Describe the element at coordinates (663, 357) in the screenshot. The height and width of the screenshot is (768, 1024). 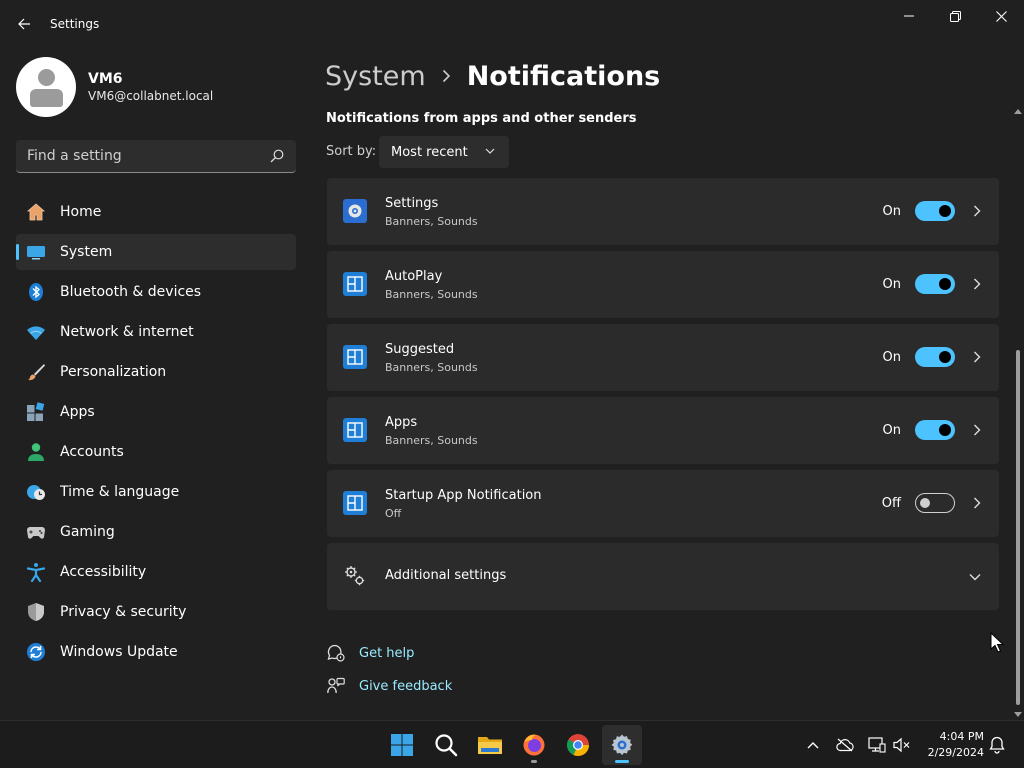
I see `app-notification-suggested: Suggested Banners, Sounds On` at that location.